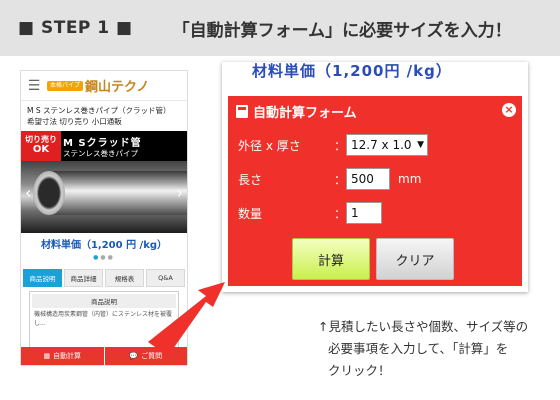  I want to click on caption-line3: クリック！, so click(359, 370).